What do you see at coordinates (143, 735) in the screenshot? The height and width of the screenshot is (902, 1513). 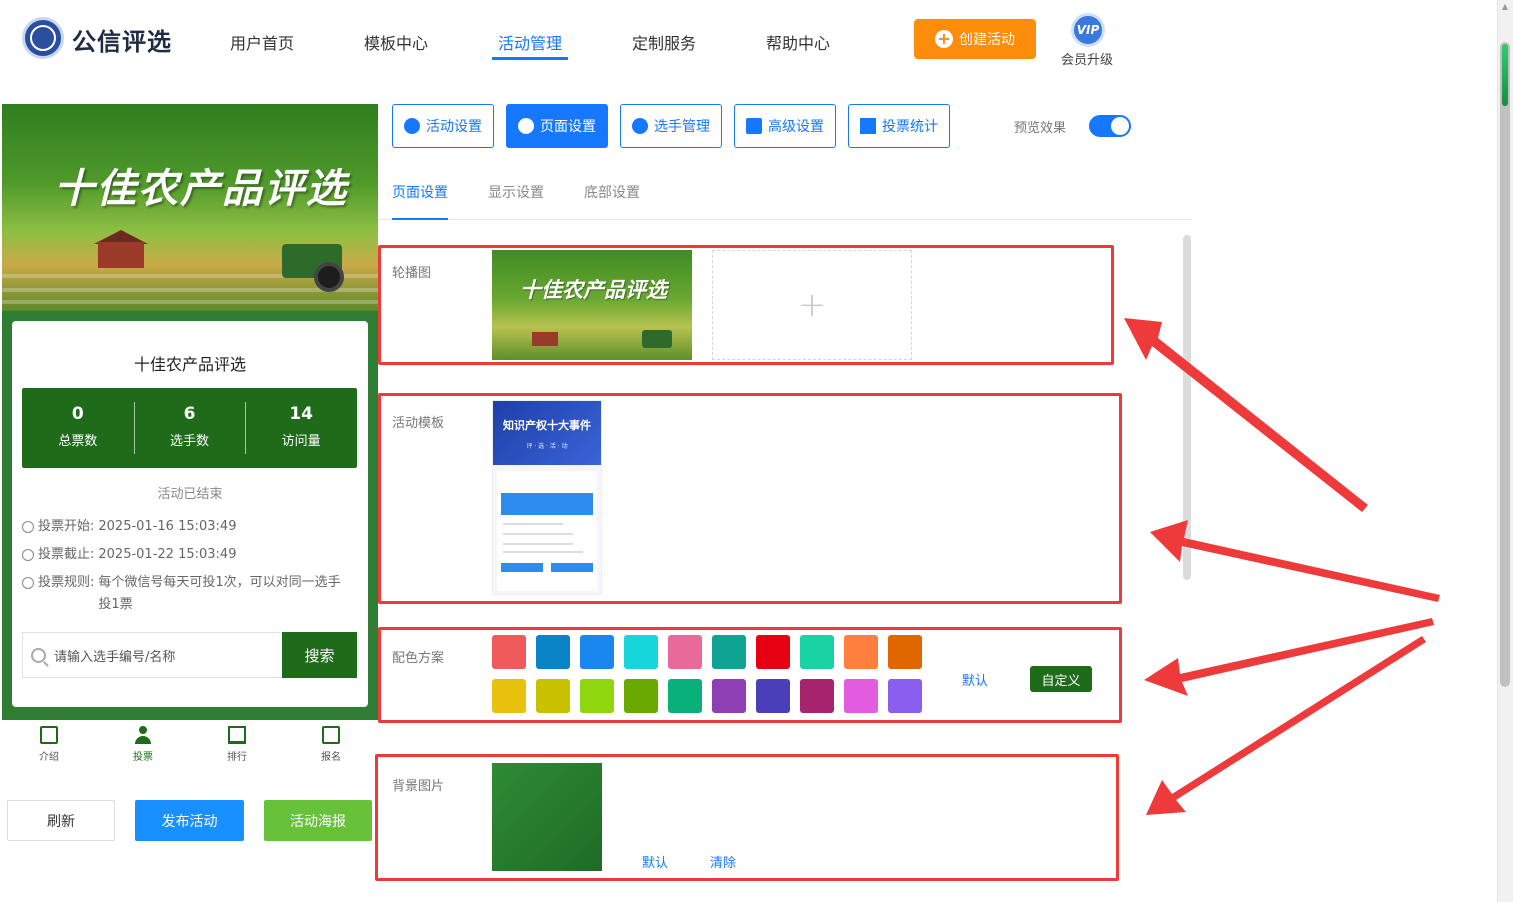 I see `person-icon` at bounding box center [143, 735].